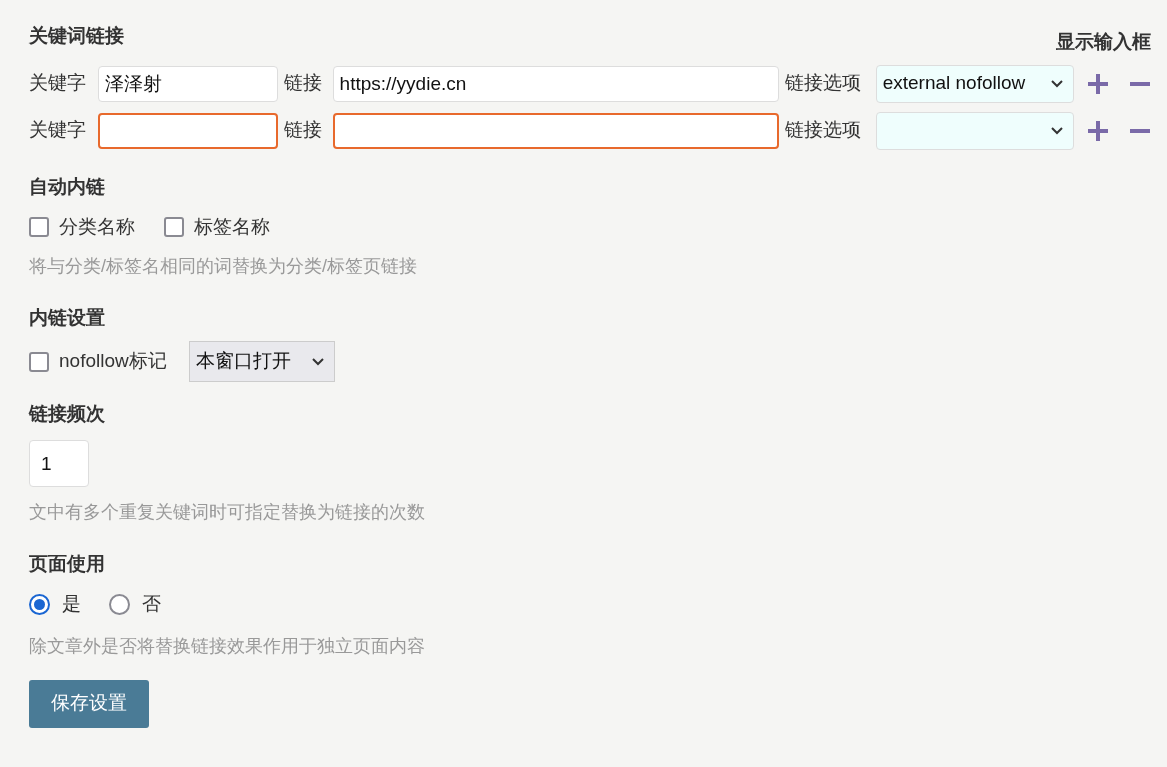  Describe the element at coordinates (187, 83) in the screenshot. I see `keyword-input: 泽泽射` at that location.